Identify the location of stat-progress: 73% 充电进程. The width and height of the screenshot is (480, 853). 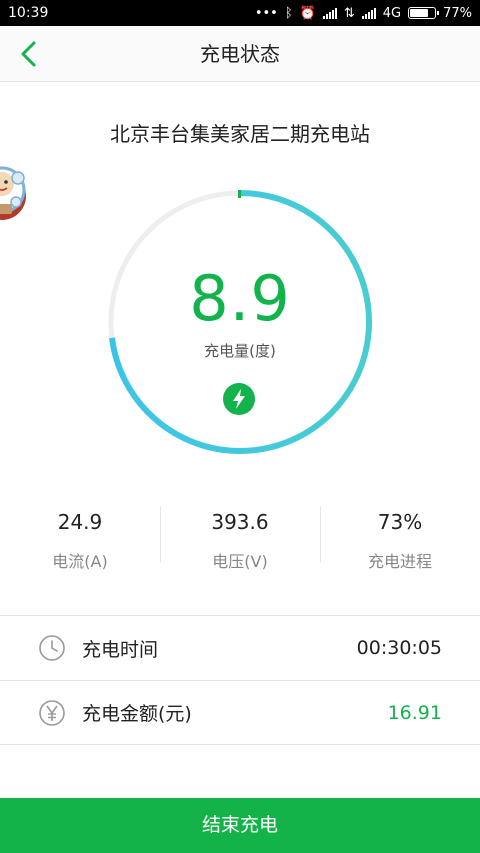
(400, 540).